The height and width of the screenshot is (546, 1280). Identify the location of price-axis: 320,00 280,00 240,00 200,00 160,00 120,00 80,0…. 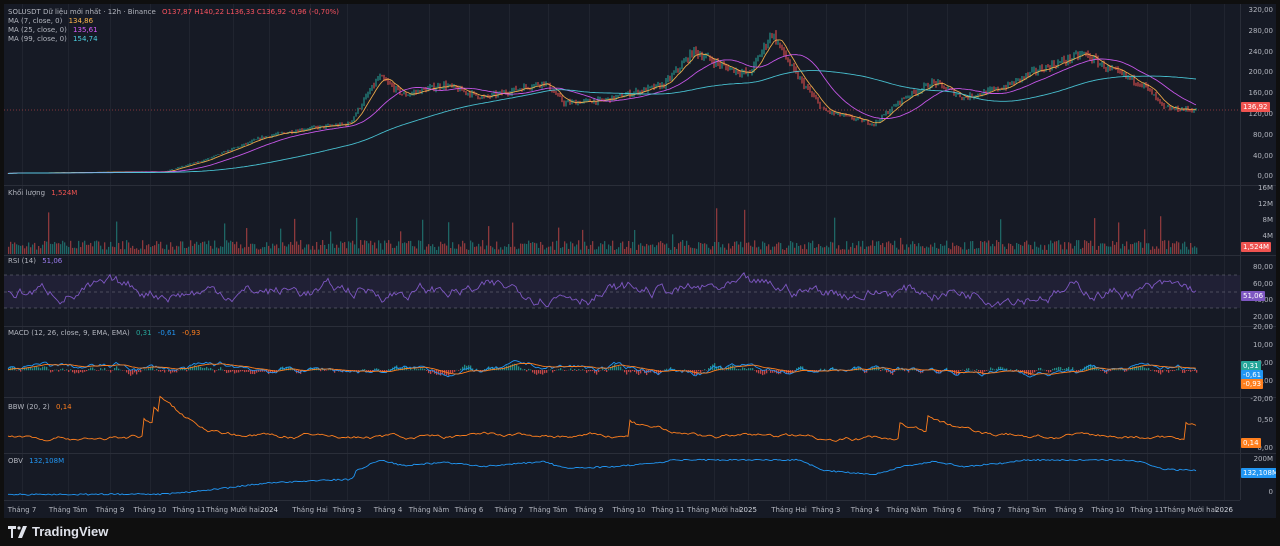
(1258, 252).